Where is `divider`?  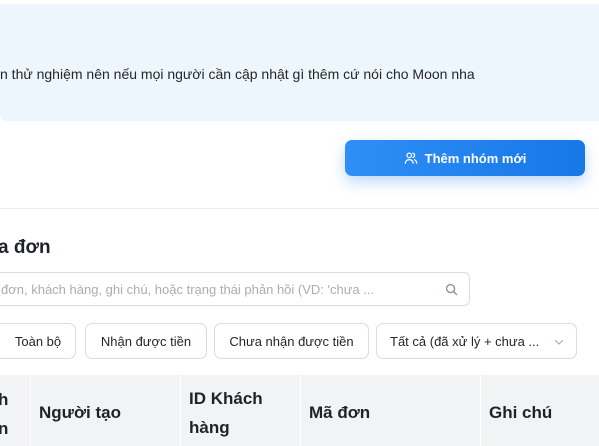 divider is located at coordinates (299, 208).